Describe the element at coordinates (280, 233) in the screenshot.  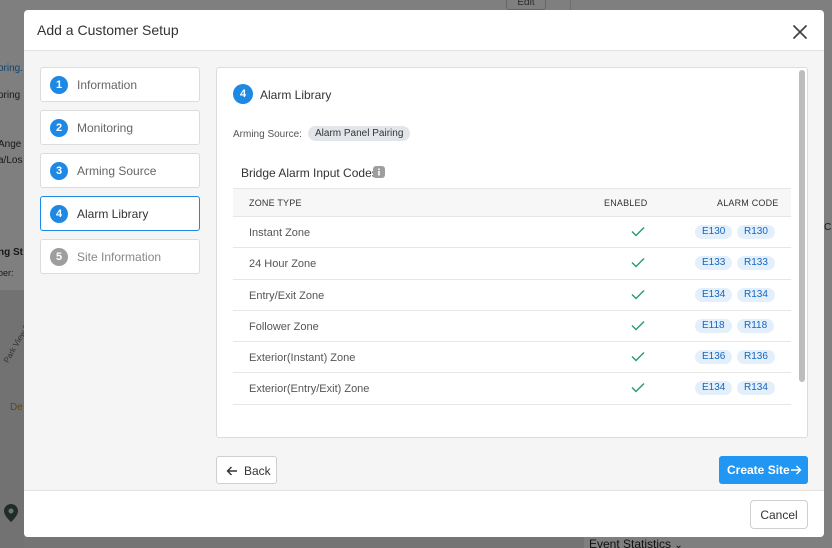
I see `zone-type: Instant Zone` at that location.